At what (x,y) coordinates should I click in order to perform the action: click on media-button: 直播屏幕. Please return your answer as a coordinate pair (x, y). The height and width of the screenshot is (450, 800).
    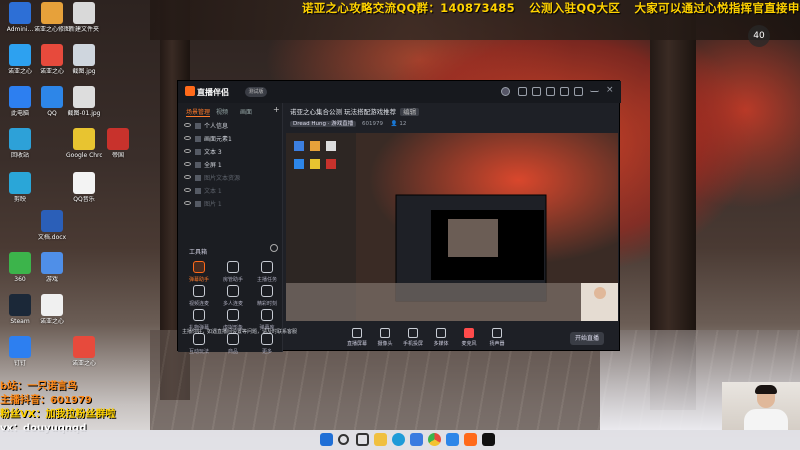
    Looking at the image, I should click on (357, 338).